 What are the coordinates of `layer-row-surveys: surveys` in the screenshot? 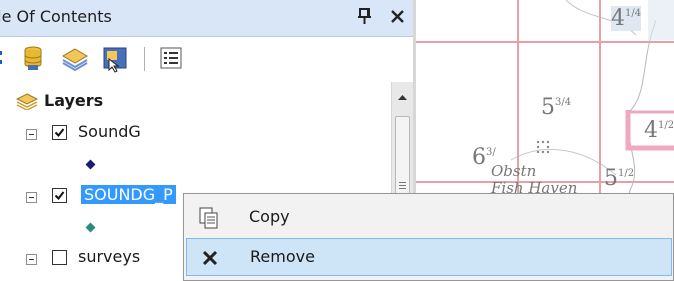 It's located at (90, 259).